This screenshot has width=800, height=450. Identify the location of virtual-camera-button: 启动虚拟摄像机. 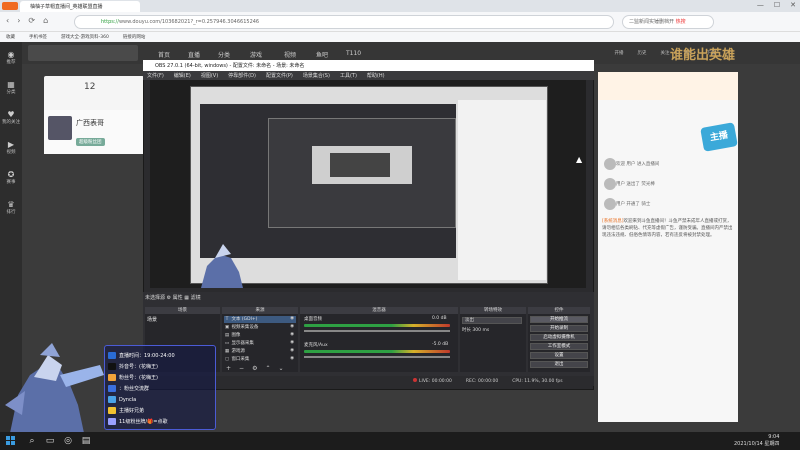
(559, 337).